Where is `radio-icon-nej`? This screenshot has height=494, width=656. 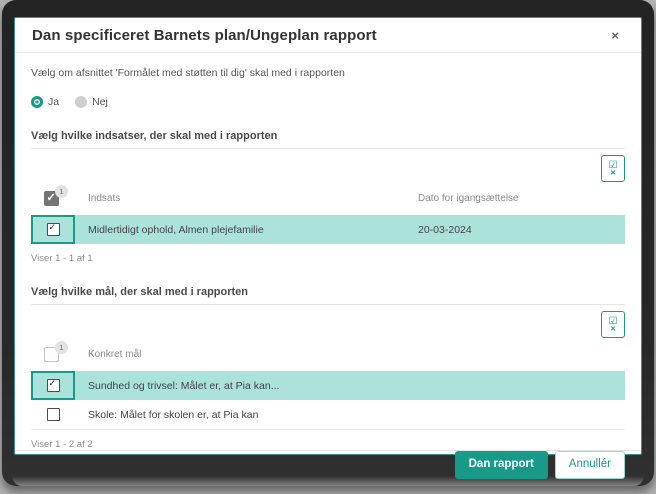 radio-icon-nej is located at coordinates (81, 102).